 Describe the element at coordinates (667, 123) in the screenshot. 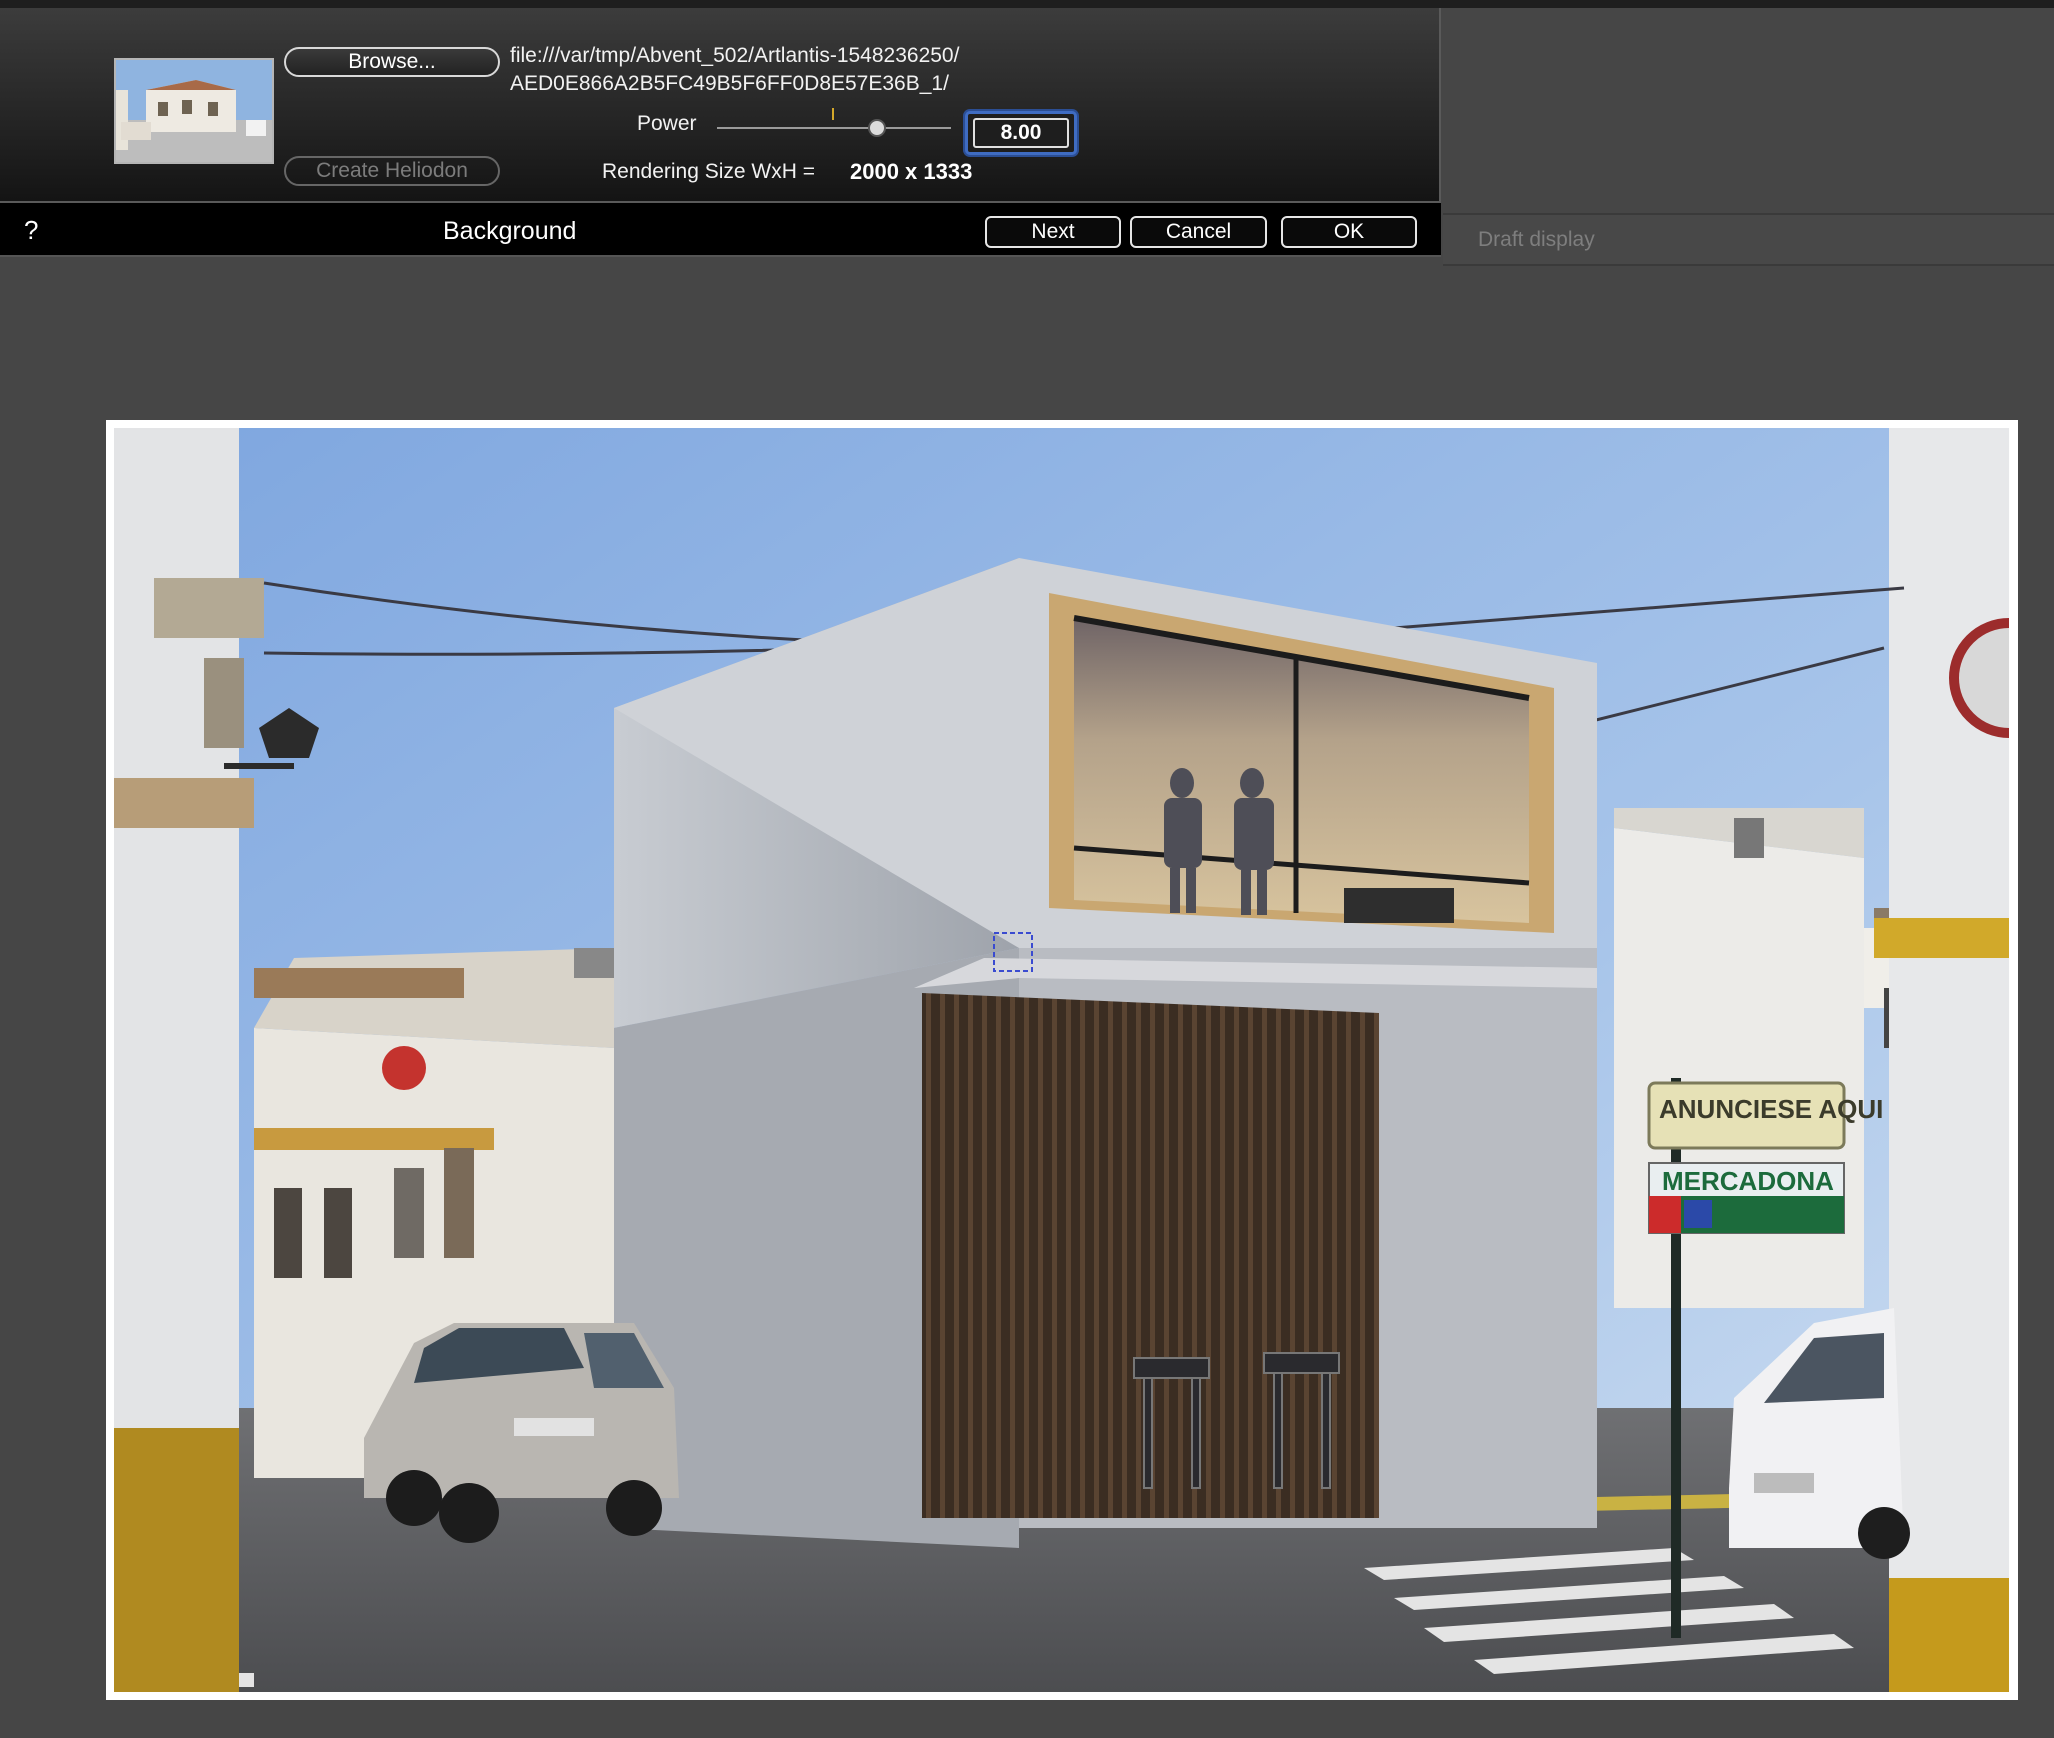

I see `power-label: Power` at that location.